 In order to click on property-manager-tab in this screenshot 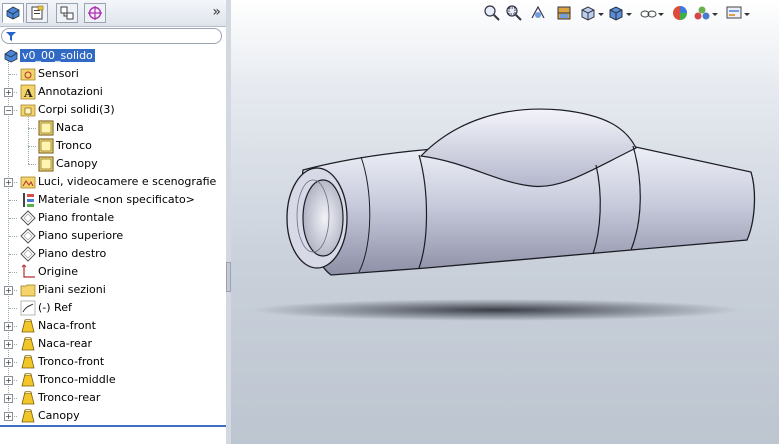, I will do `click(37, 13)`.